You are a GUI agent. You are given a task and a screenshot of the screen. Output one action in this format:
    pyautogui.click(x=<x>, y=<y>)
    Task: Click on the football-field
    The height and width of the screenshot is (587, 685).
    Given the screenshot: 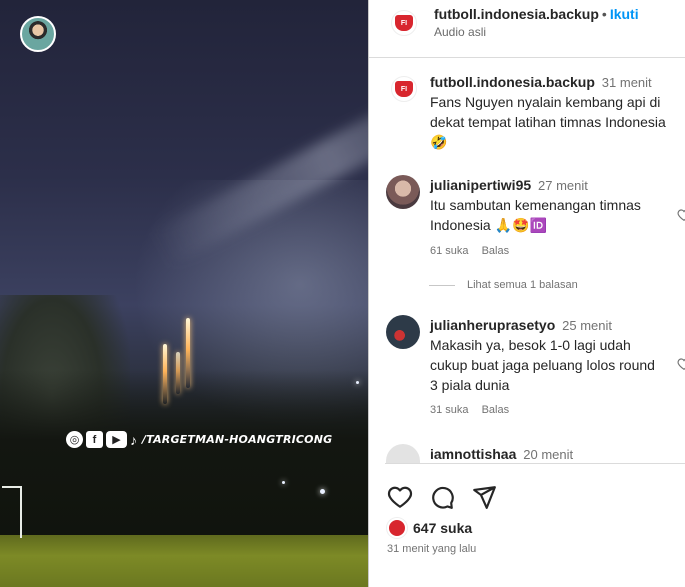 What is the action you would take?
    pyautogui.click(x=184, y=561)
    